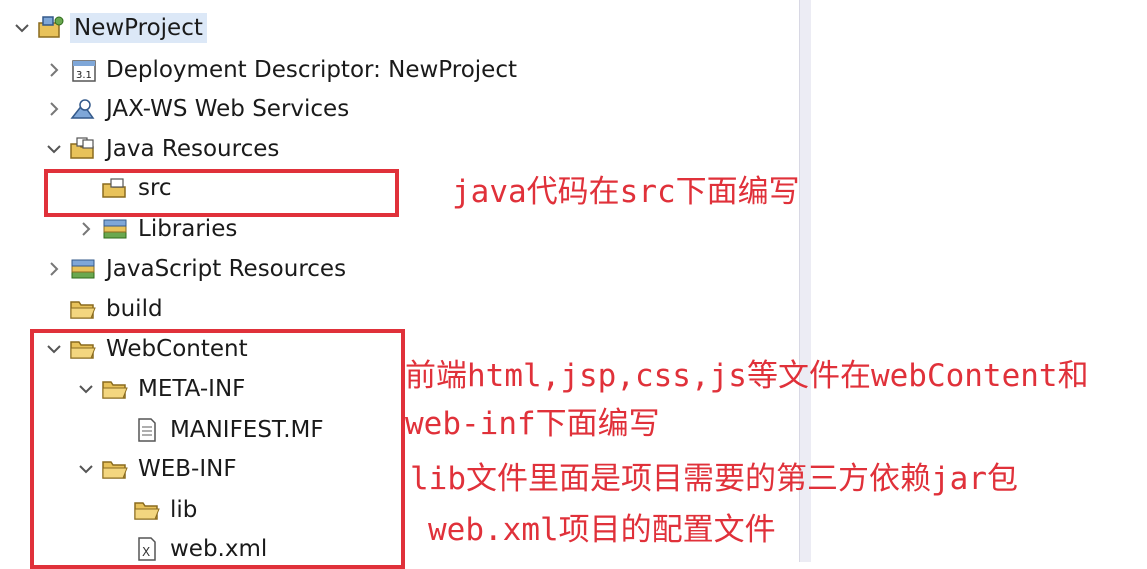 The image size is (1147, 569). Describe the element at coordinates (83, 309) in the screenshot. I see `folder-icon` at that location.